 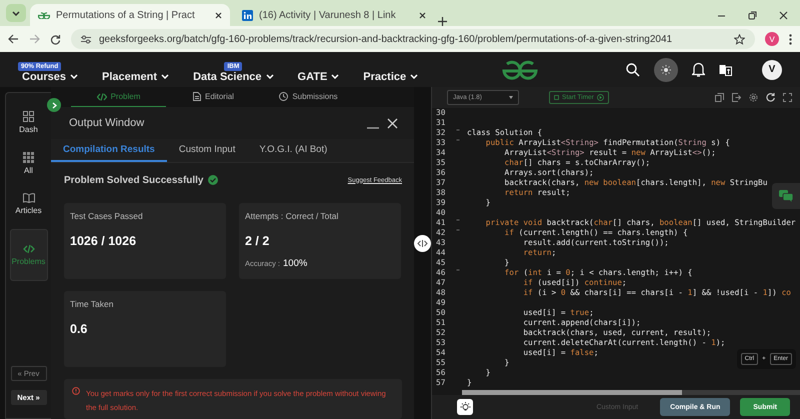 What do you see at coordinates (790, 39) in the screenshot?
I see `more-icon` at bounding box center [790, 39].